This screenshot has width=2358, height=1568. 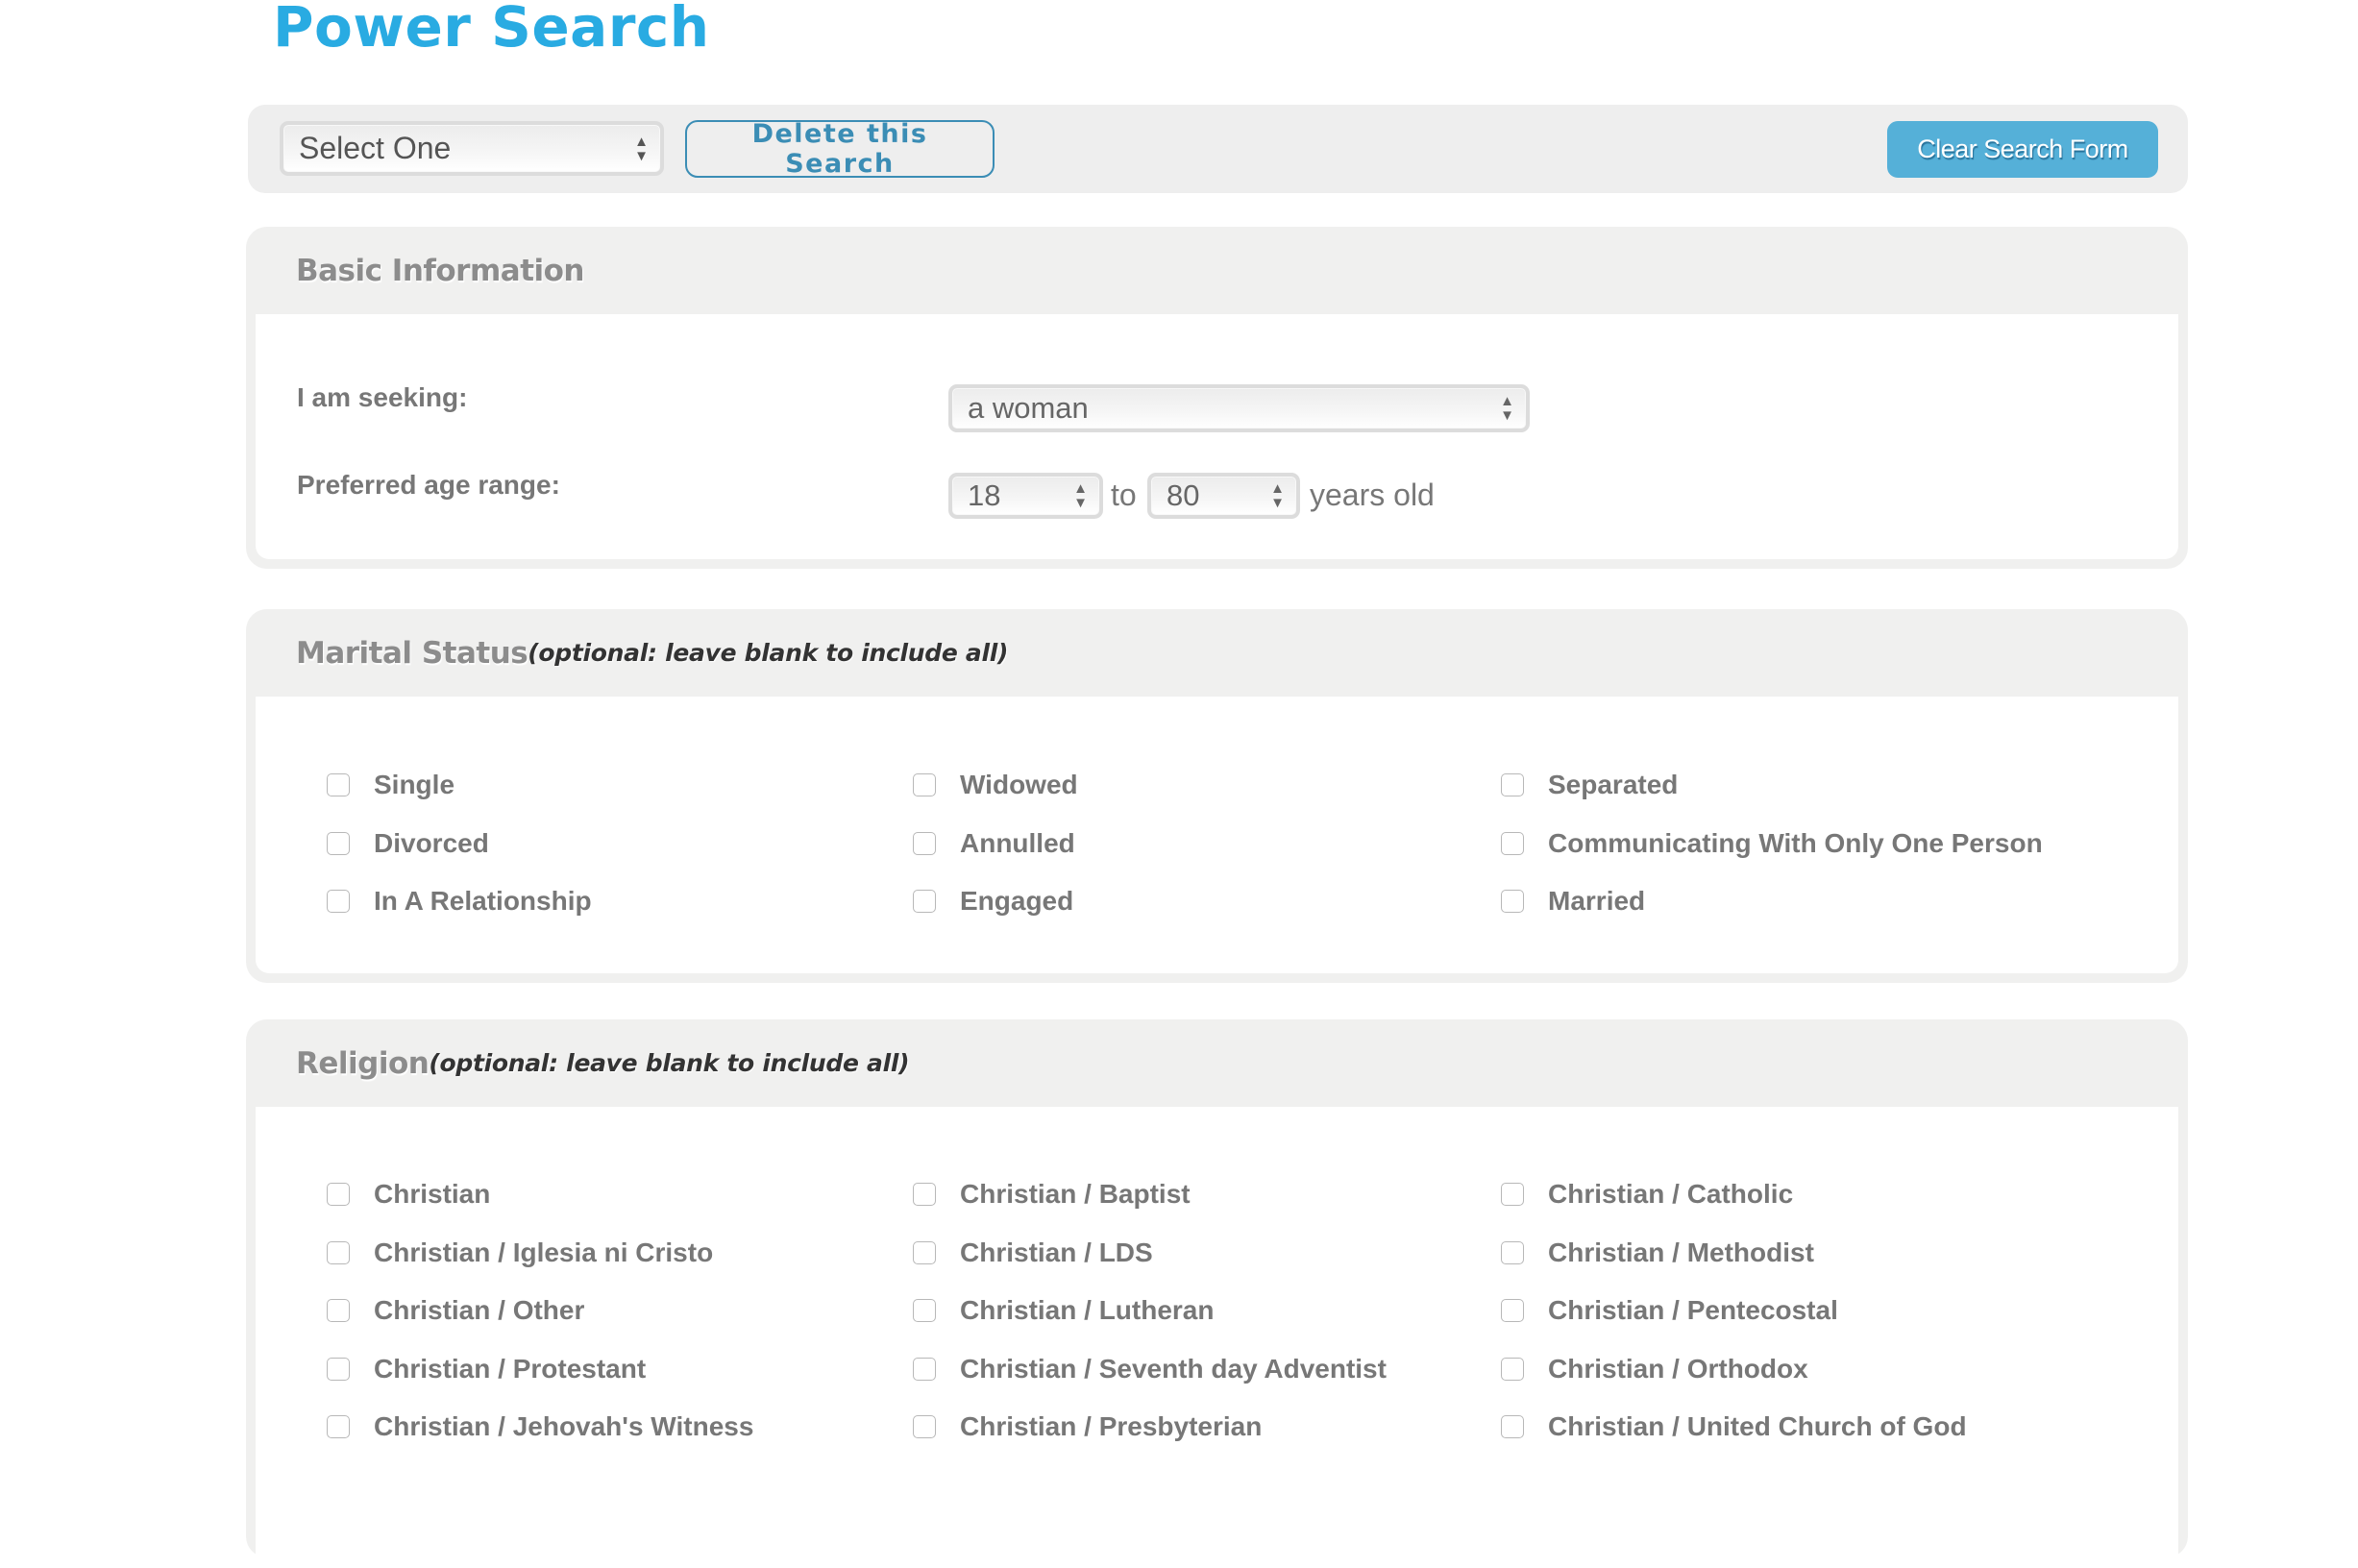 What do you see at coordinates (1025, 496) in the screenshot?
I see `age-min-select: 18 ▲ ▼` at bounding box center [1025, 496].